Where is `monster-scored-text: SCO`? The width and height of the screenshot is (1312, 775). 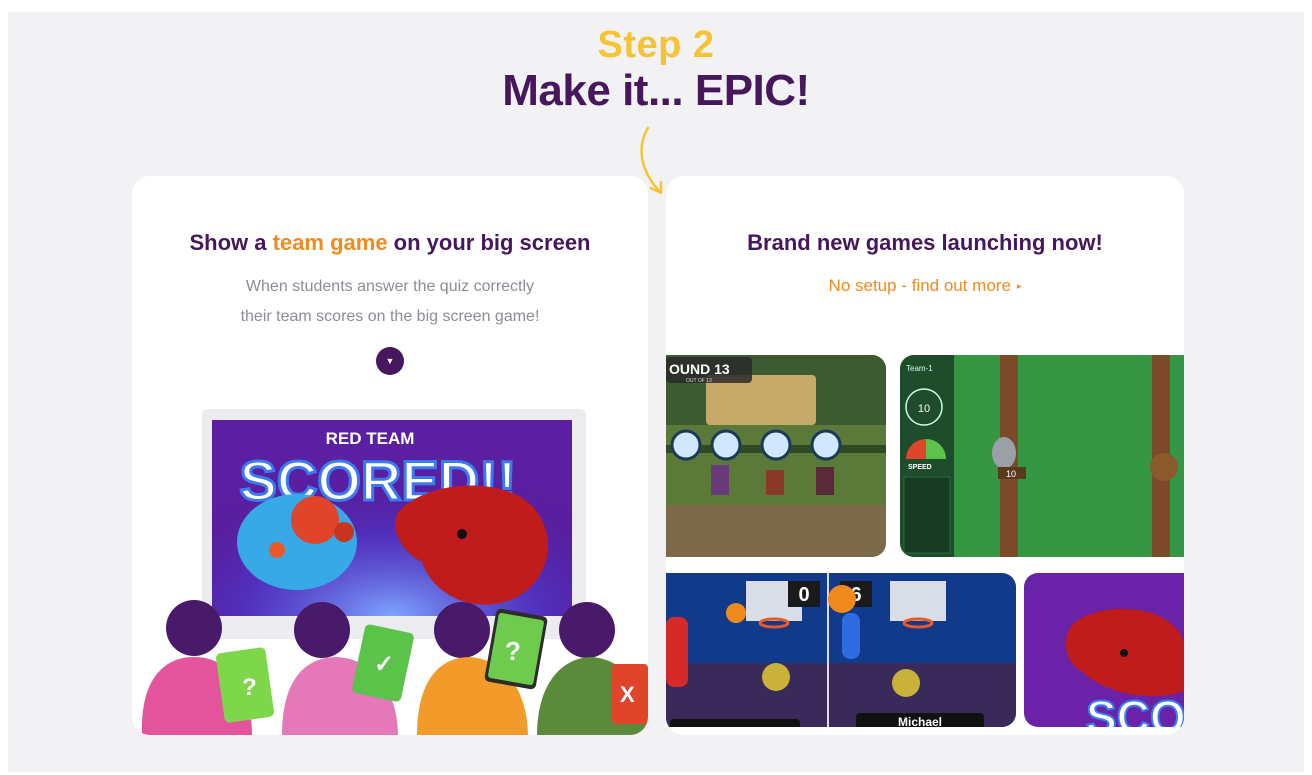
monster-scored-text: SCO is located at coordinates (1135, 709).